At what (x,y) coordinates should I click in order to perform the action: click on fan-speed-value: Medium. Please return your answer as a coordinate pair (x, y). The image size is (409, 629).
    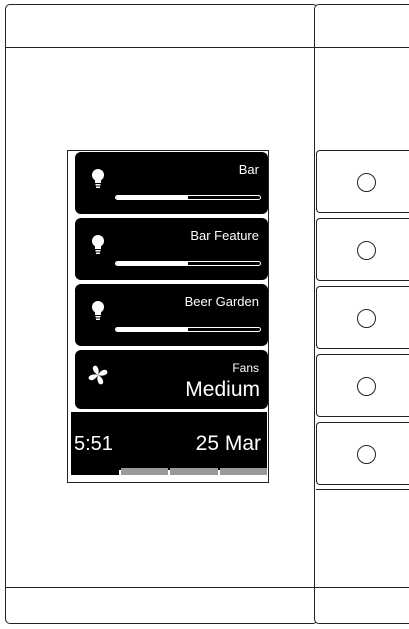
    Looking at the image, I should click on (222, 389).